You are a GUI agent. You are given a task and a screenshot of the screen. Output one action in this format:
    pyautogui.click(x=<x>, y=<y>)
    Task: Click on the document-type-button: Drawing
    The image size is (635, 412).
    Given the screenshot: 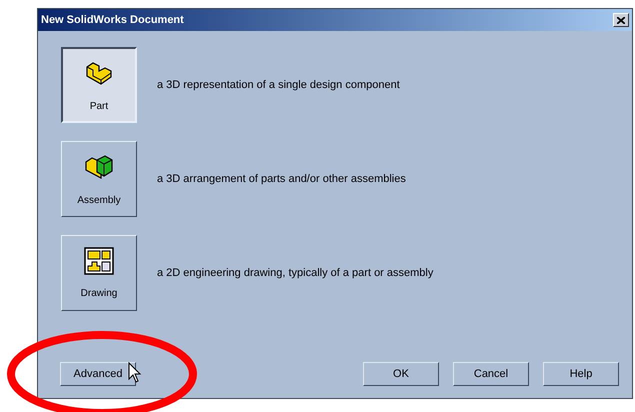 What is the action you would take?
    pyautogui.click(x=99, y=273)
    